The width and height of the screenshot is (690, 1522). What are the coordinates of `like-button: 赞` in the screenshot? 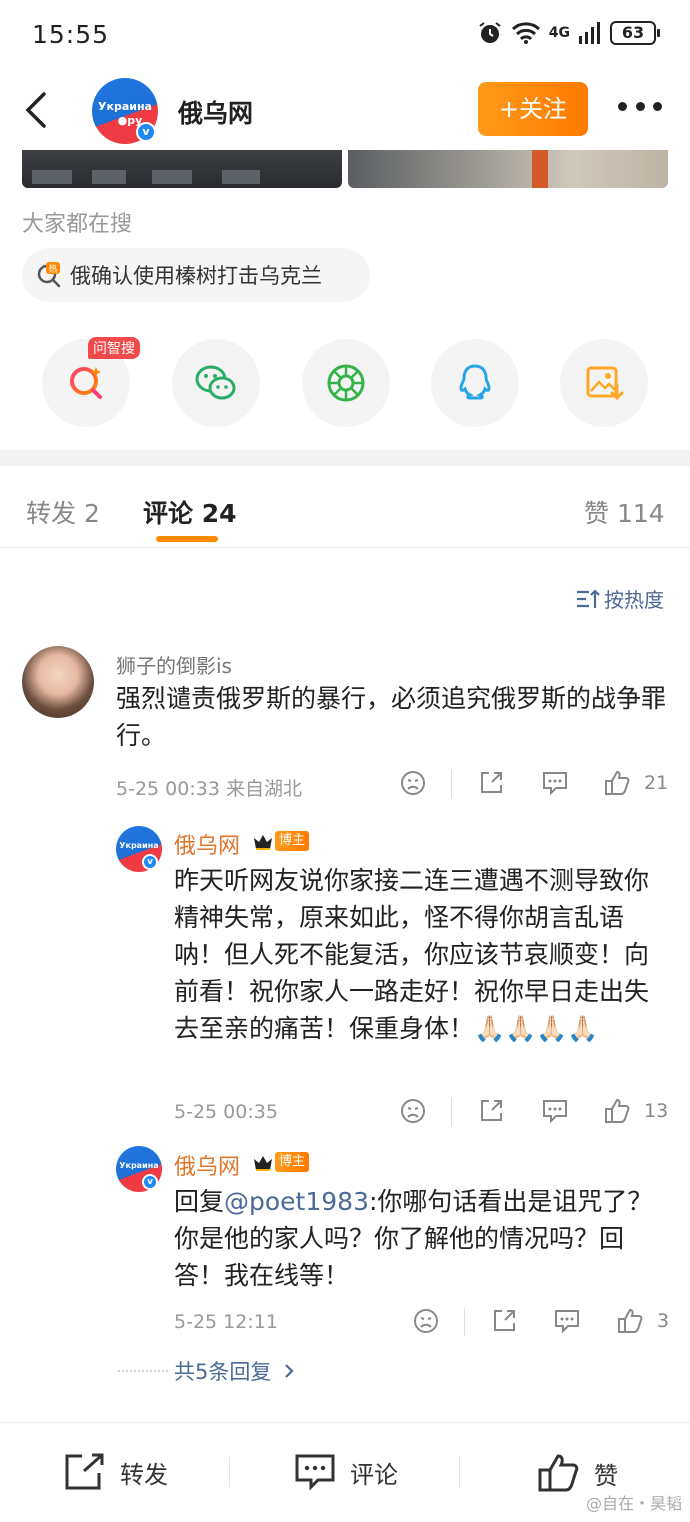 It's located at (578, 1473).